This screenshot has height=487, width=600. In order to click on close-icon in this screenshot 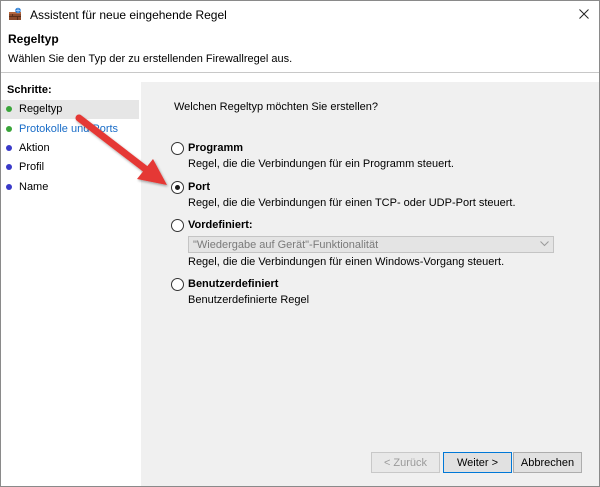, I will do `click(584, 14)`.